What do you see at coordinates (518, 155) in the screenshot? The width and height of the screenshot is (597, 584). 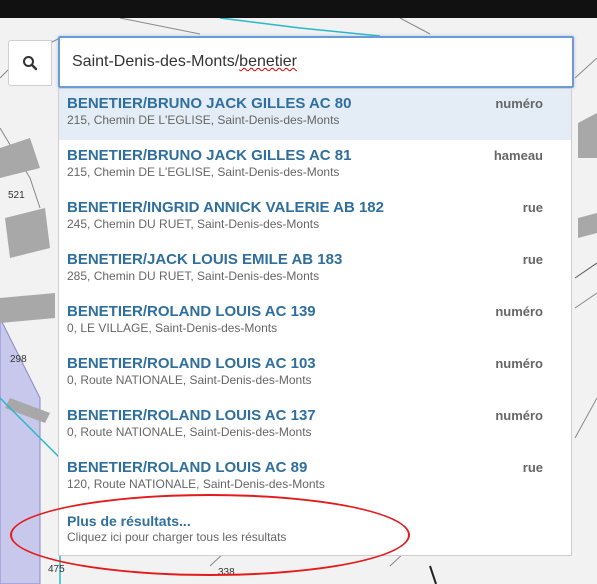 I see `result-type: hameau` at bounding box center [518, 155].